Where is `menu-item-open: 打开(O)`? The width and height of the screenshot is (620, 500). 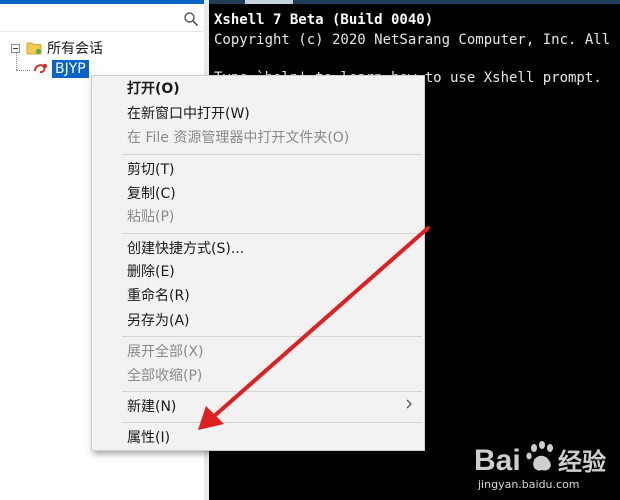 menu-item-open: 打开(O) is located at coordinates (153, 89).